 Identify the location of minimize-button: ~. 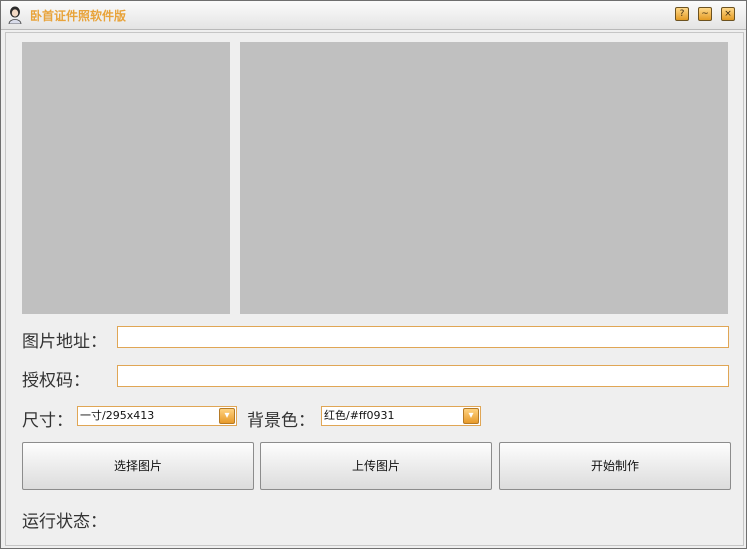
(705, 14).